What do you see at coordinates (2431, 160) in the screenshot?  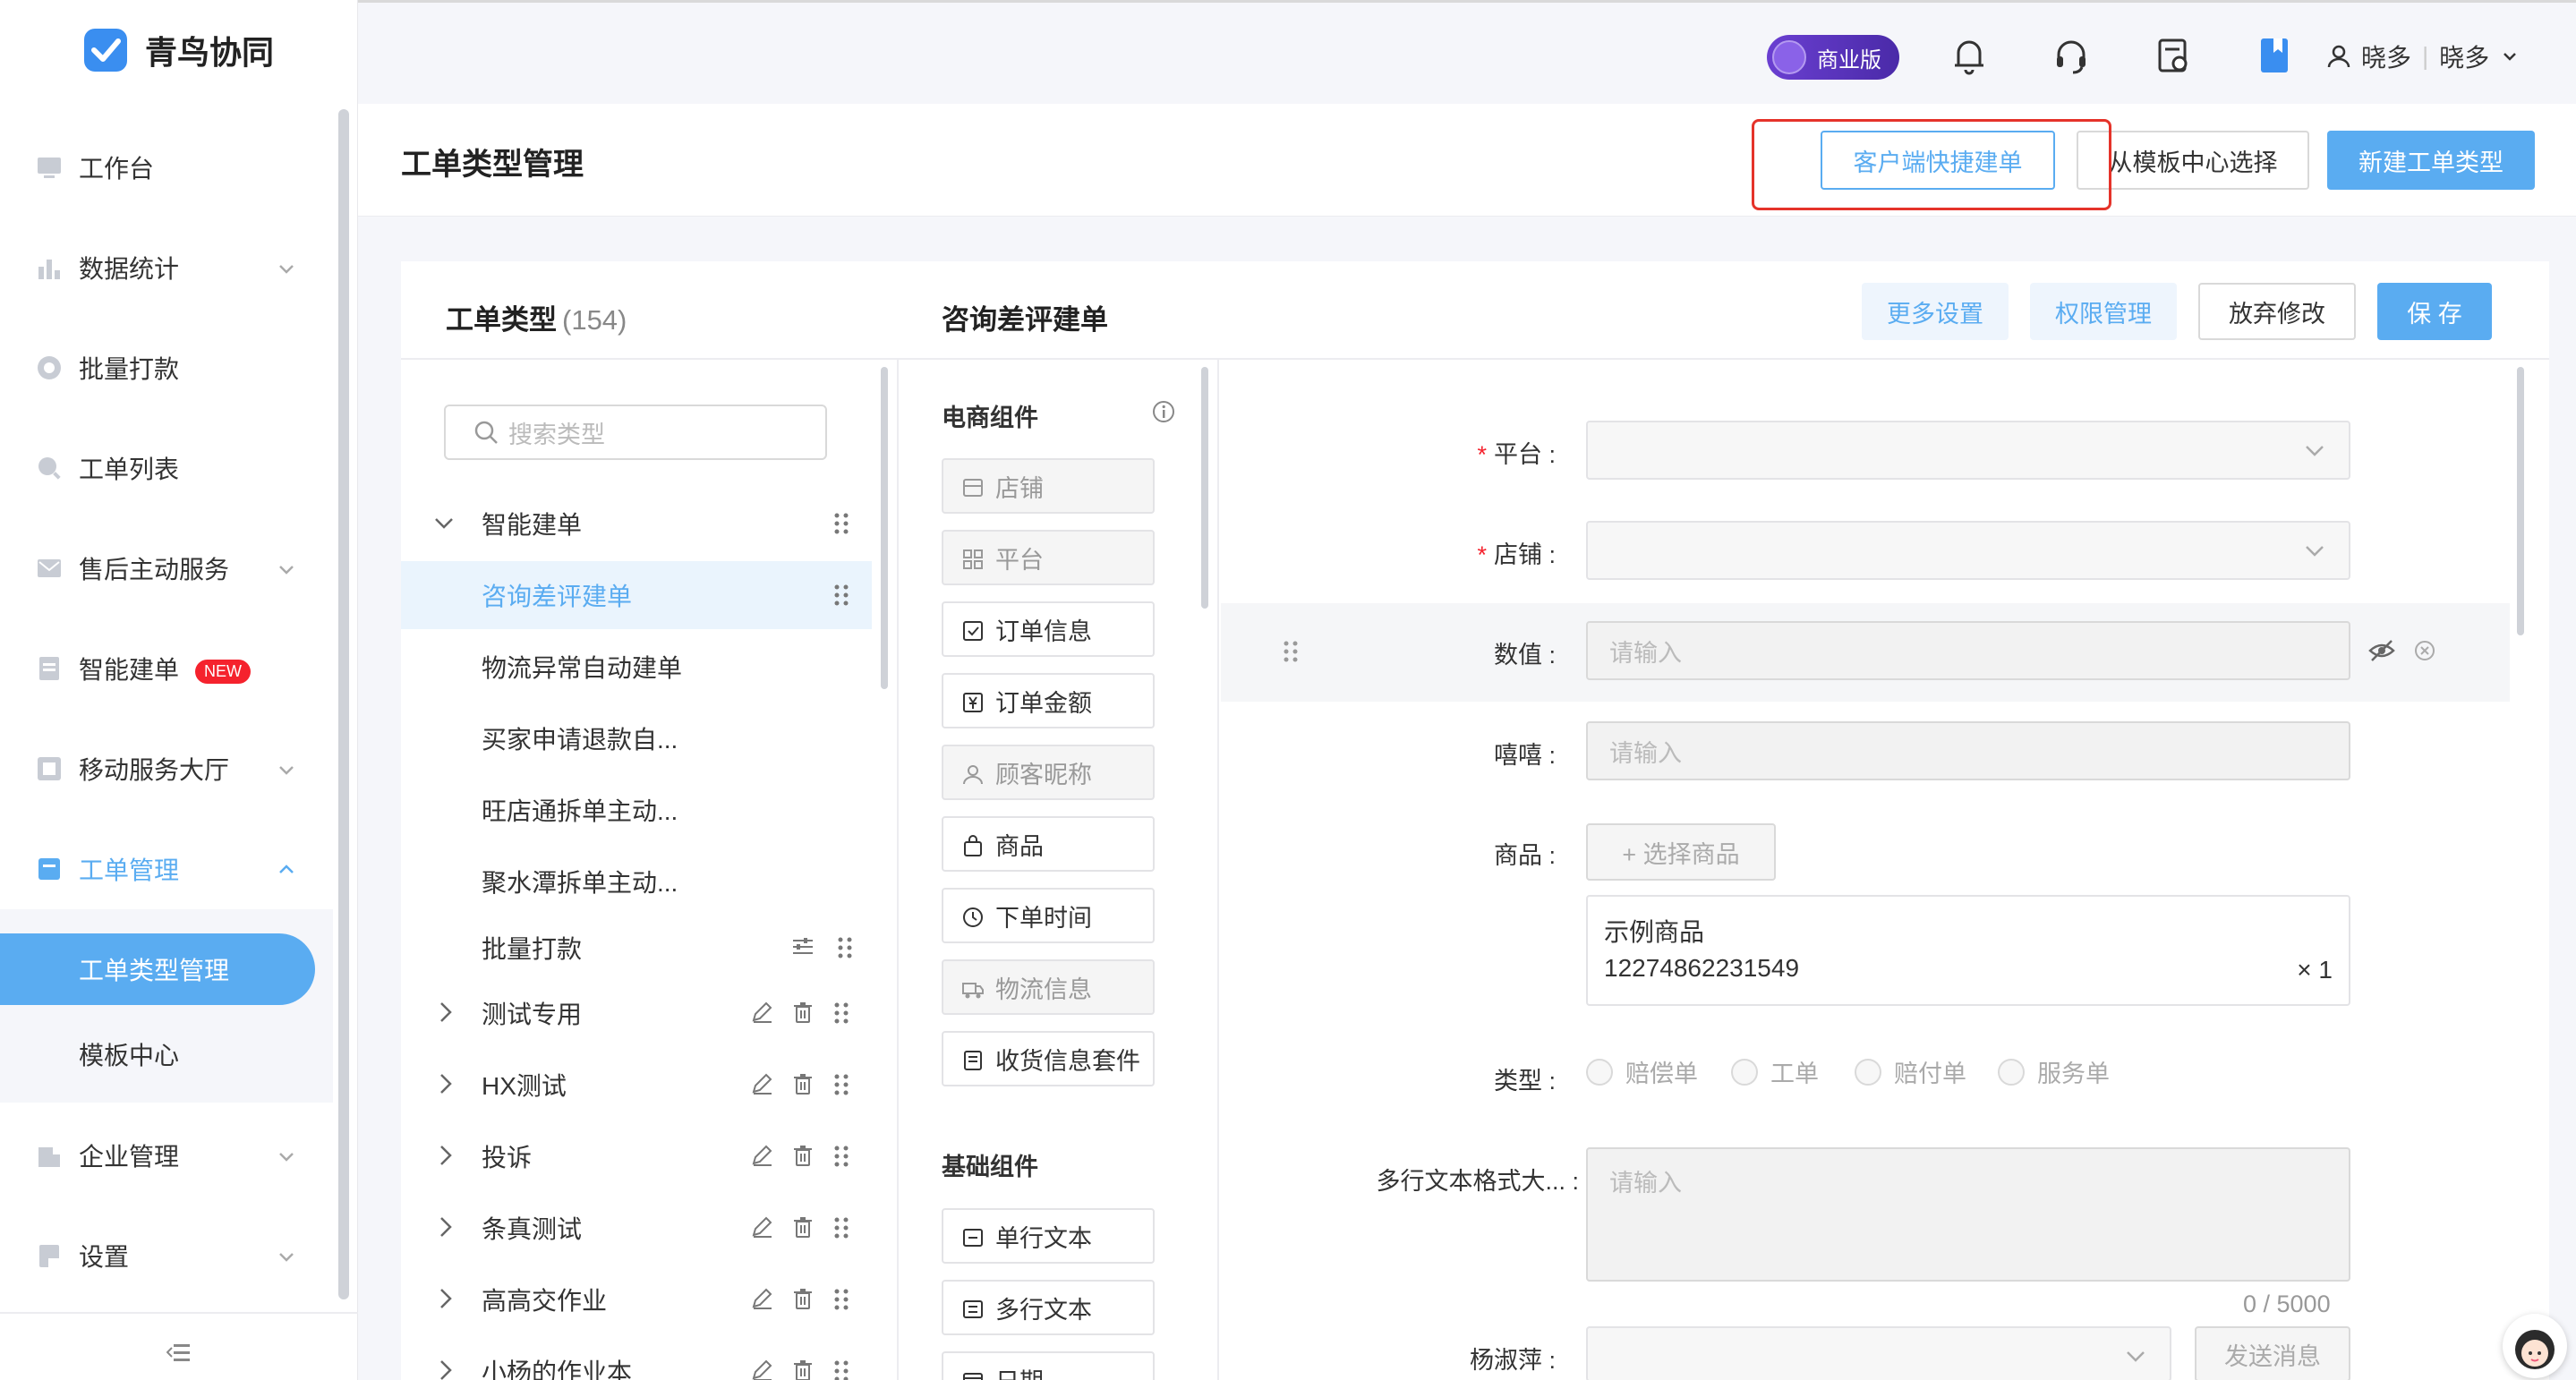 I see `new-ticket-type-button: 新建工单类型` at bounding box center [2431, 160].